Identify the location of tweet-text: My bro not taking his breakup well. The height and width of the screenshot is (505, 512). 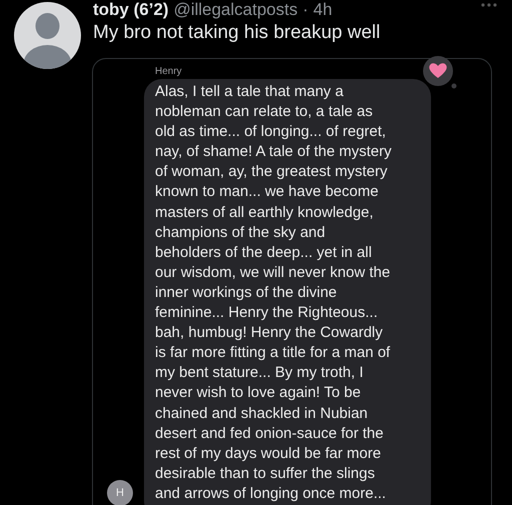
(236, 32).